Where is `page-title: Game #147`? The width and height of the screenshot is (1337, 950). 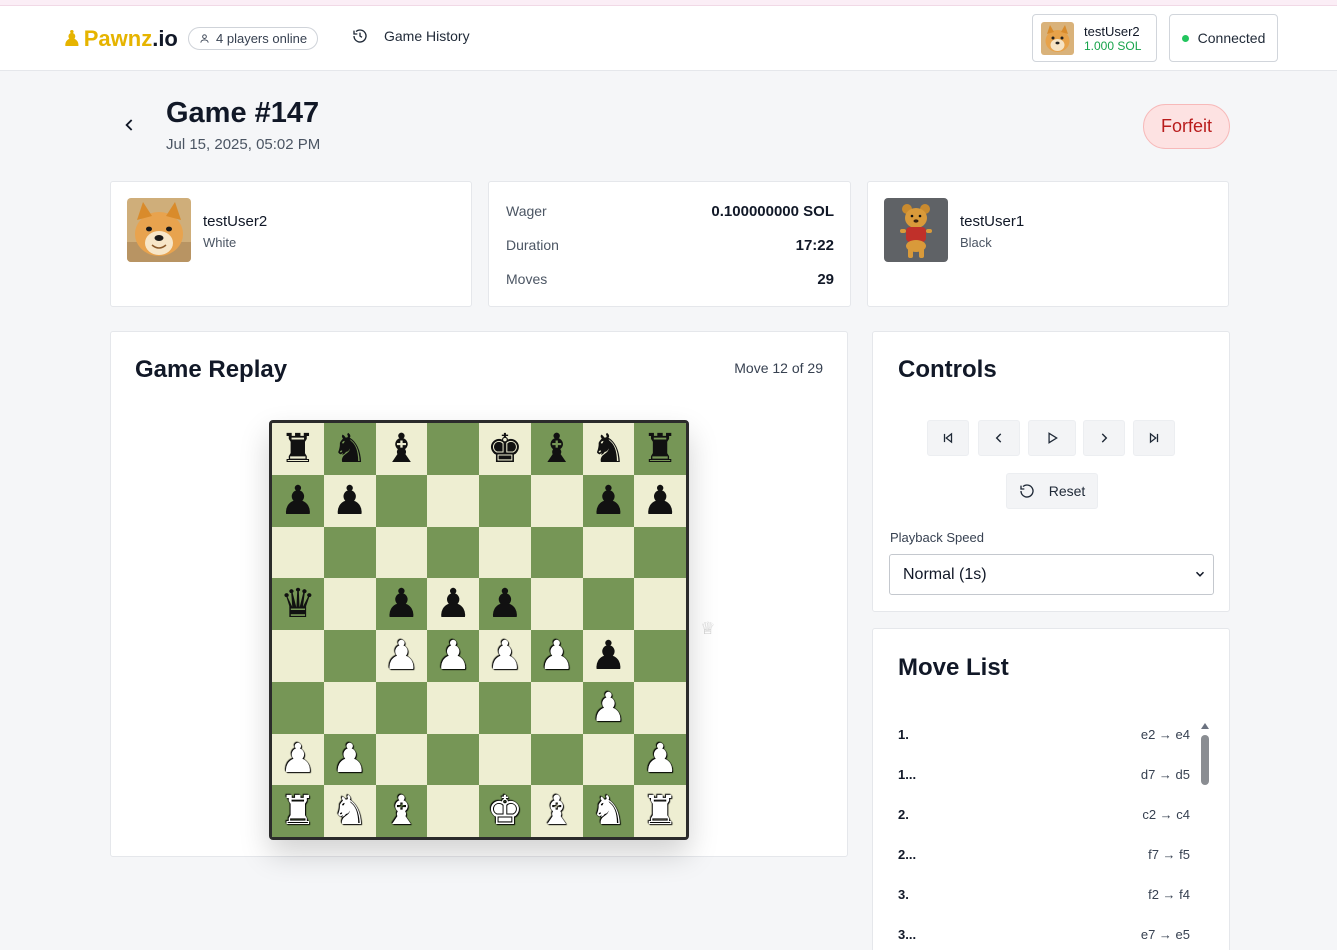 page-title: Game #147 is located at coordinates (243, 113).